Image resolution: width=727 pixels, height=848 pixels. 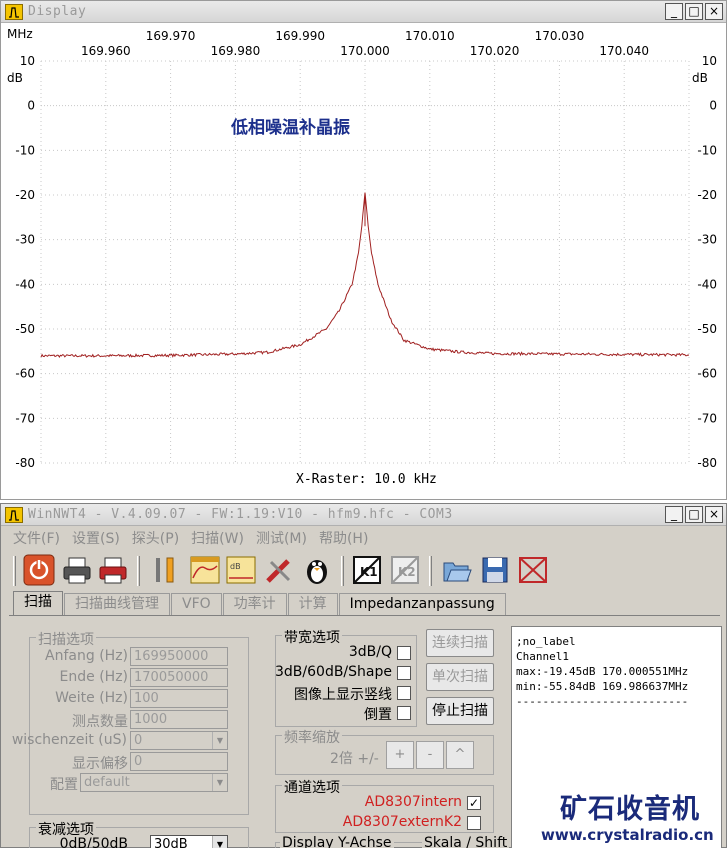 I want to click on wrench-icon, so click(x=165, y=570).